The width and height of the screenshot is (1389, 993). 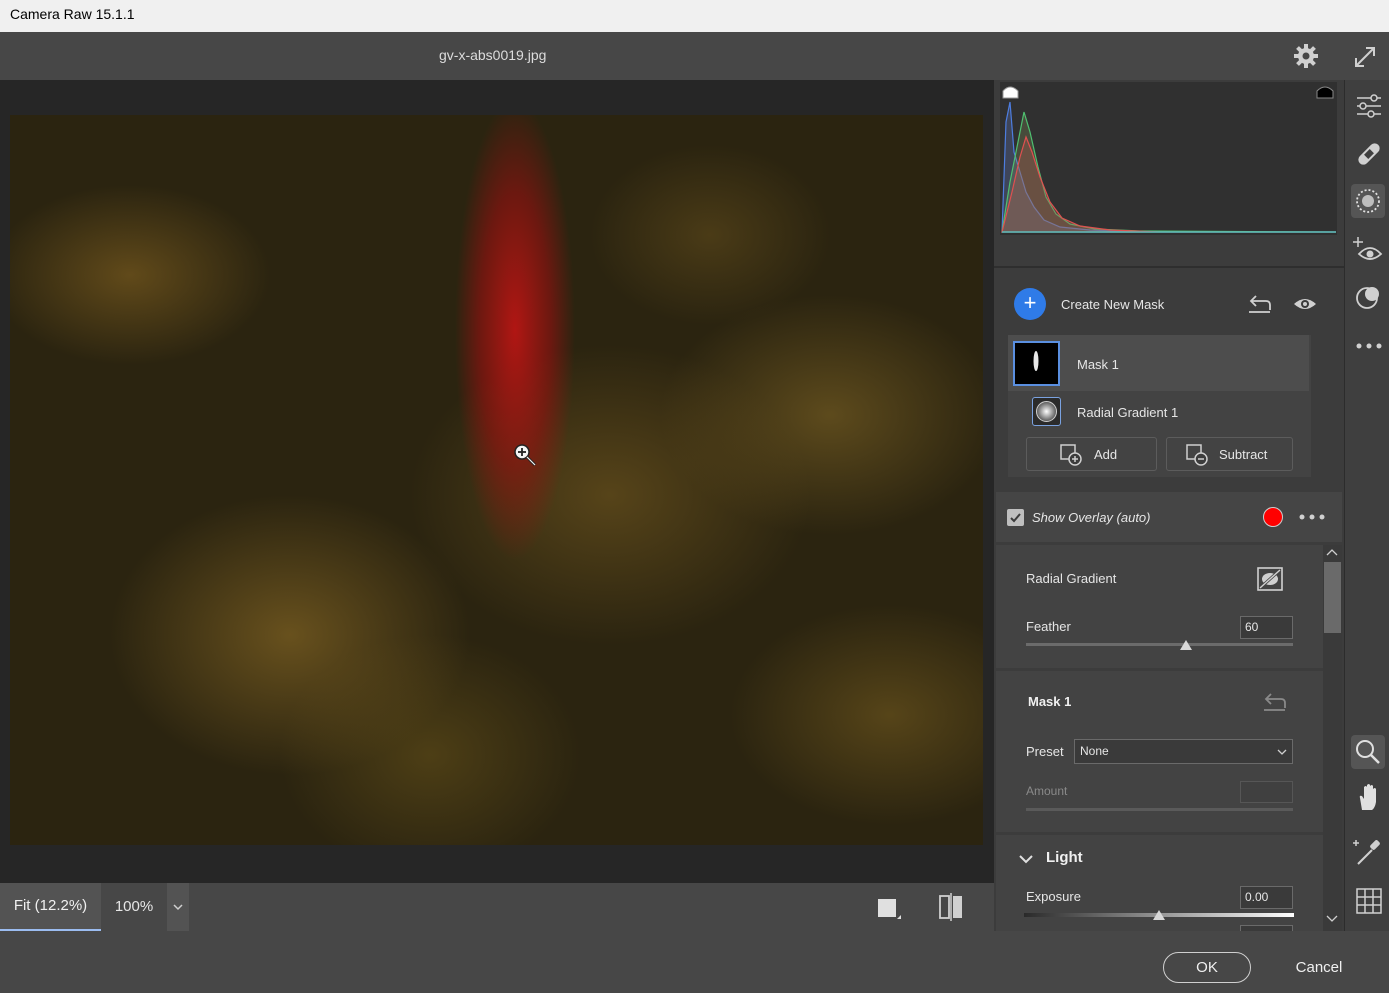 What do you see at coordinates (1186, 645) in the screenshot?
I see `feather-slider-thumb` at bounding box center [1186, 645].